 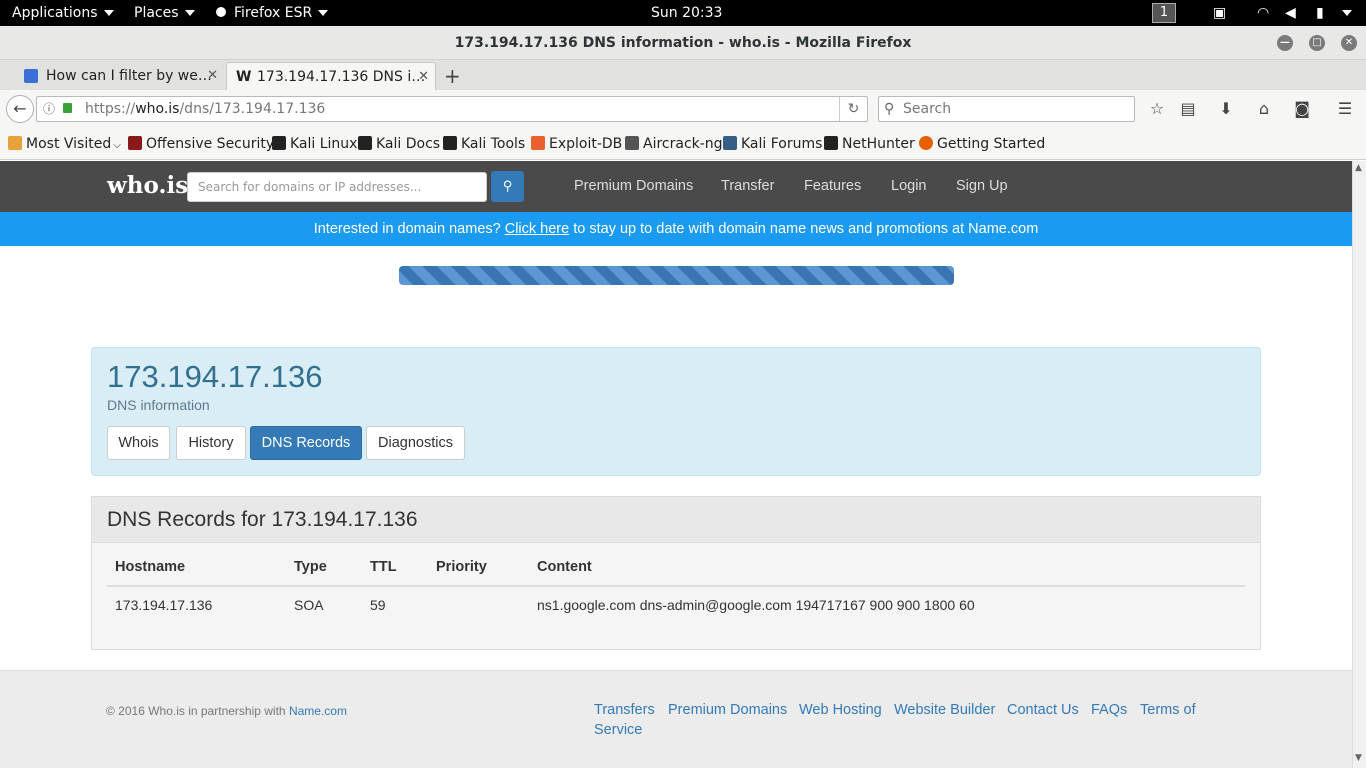 I want to click on url-path: /dns/173.194.17.136, so click(x=252, y=109).